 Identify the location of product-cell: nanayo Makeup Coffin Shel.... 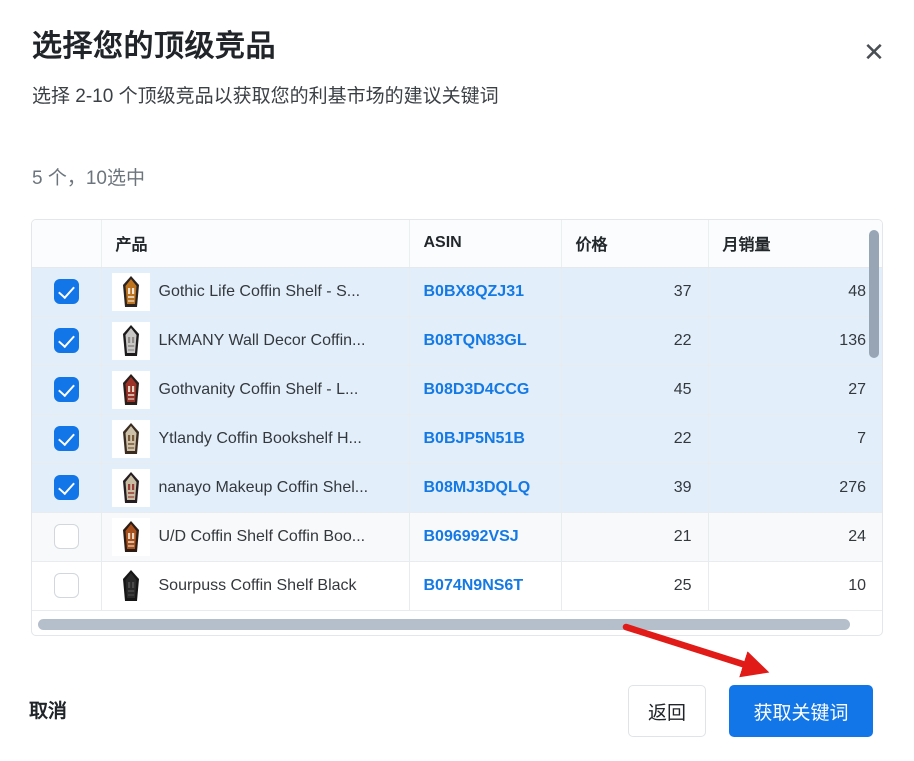
(255, 488).